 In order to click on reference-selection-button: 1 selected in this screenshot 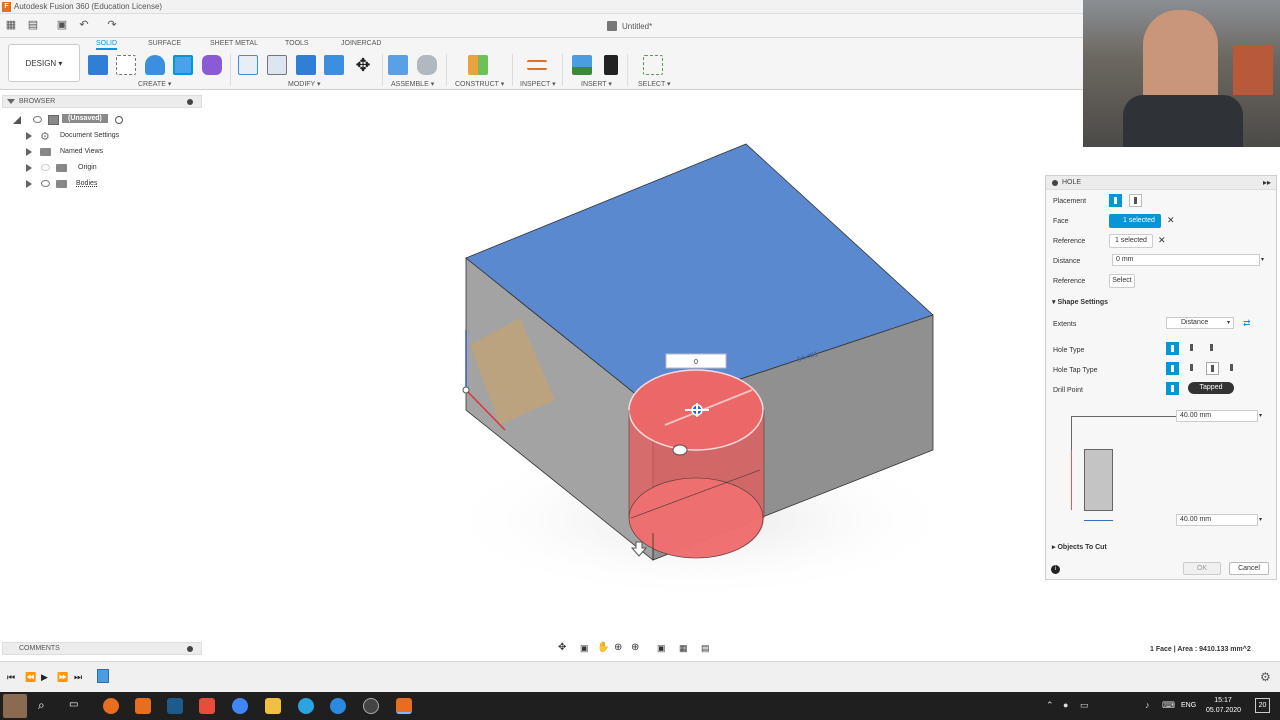, I will do `click(1131, 241)`.